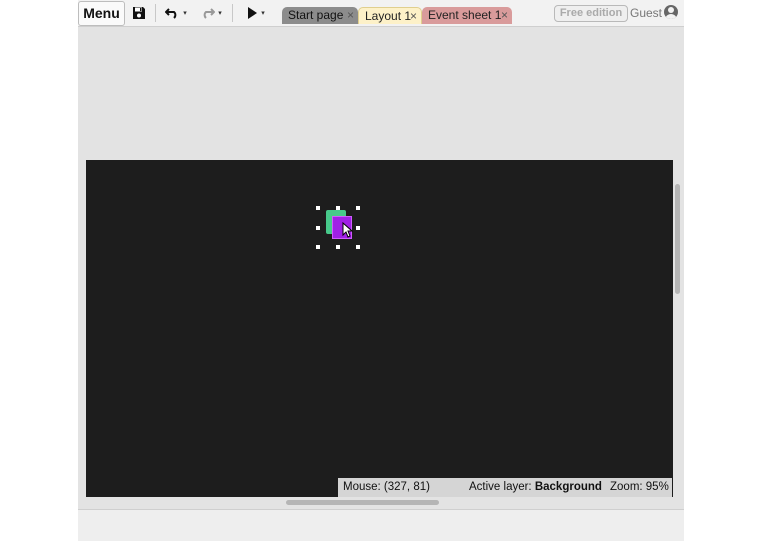 This screenshot has width=763, height=541. I want to click on preview-dropdown-icon: ▾, so click(263, 13).